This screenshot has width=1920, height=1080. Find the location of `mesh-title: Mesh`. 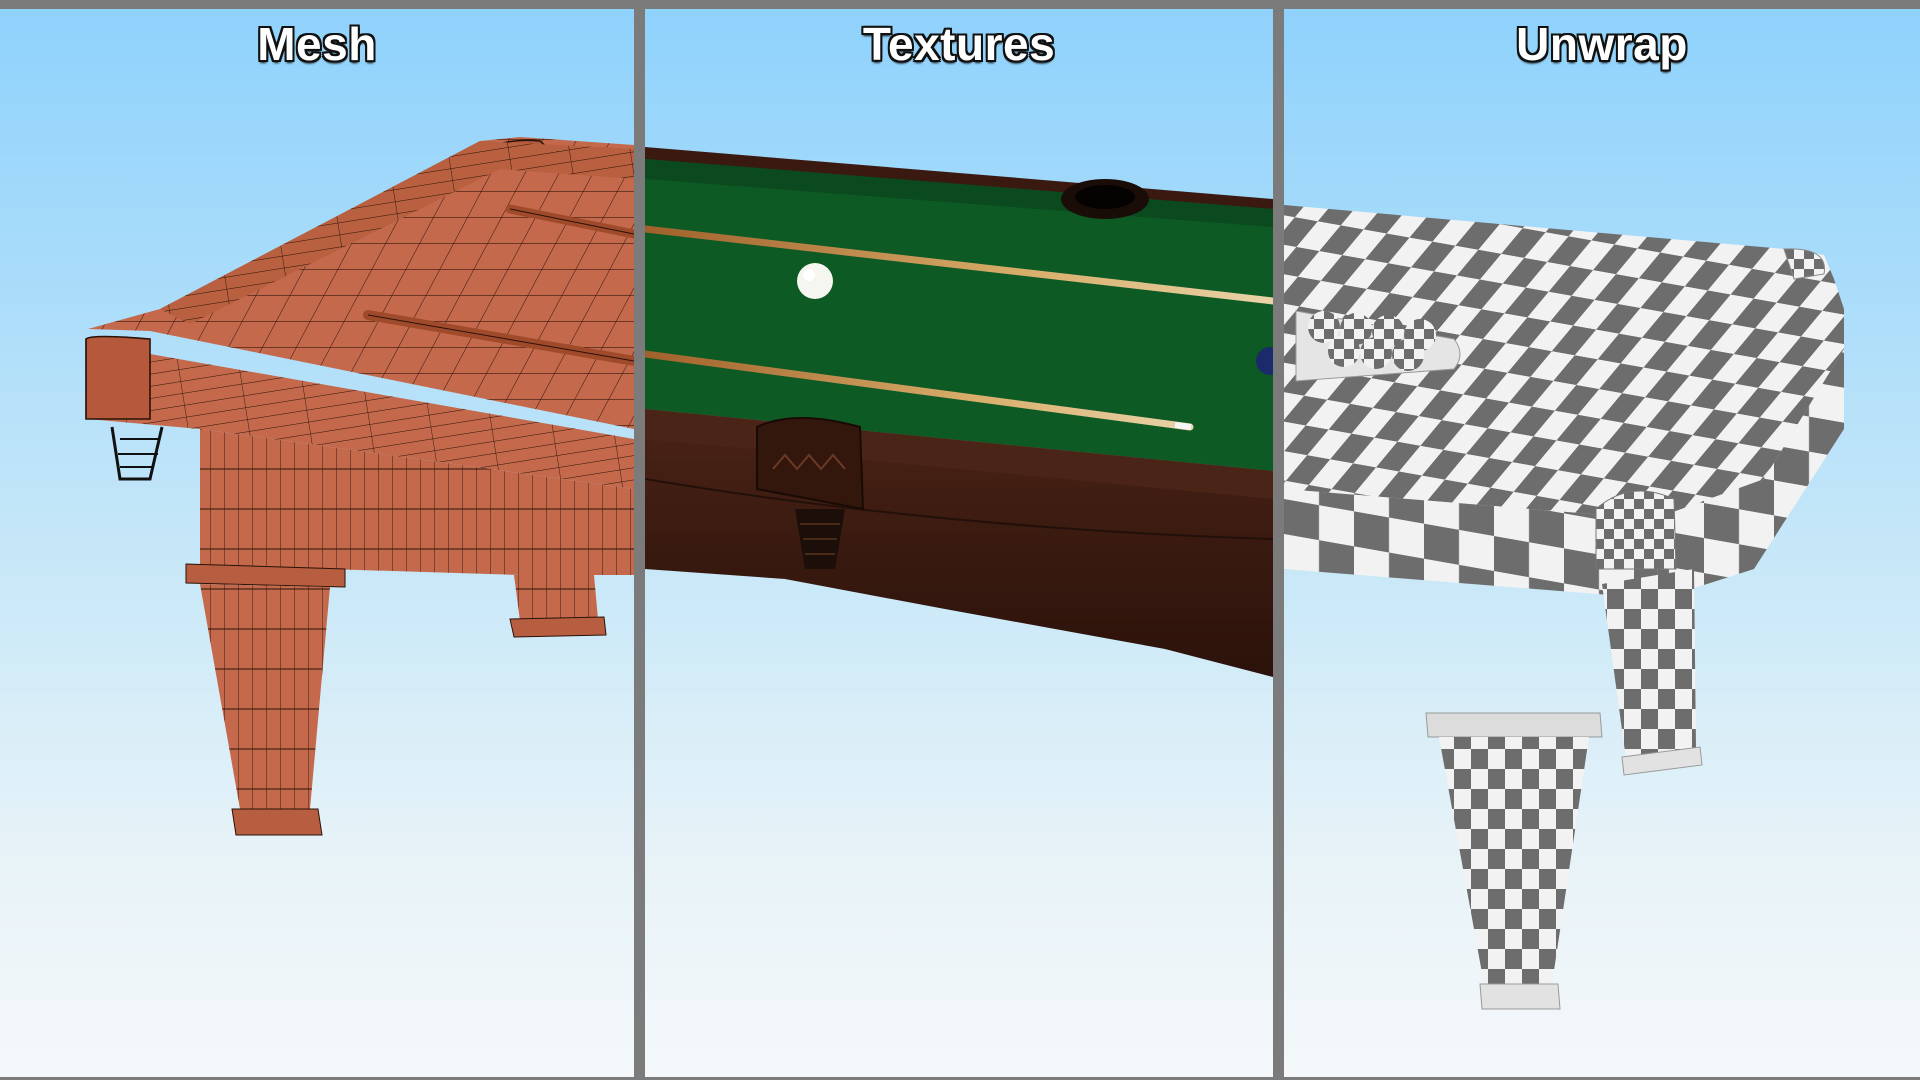

mesh-title: Mesh is located at coordinates (317, 44).